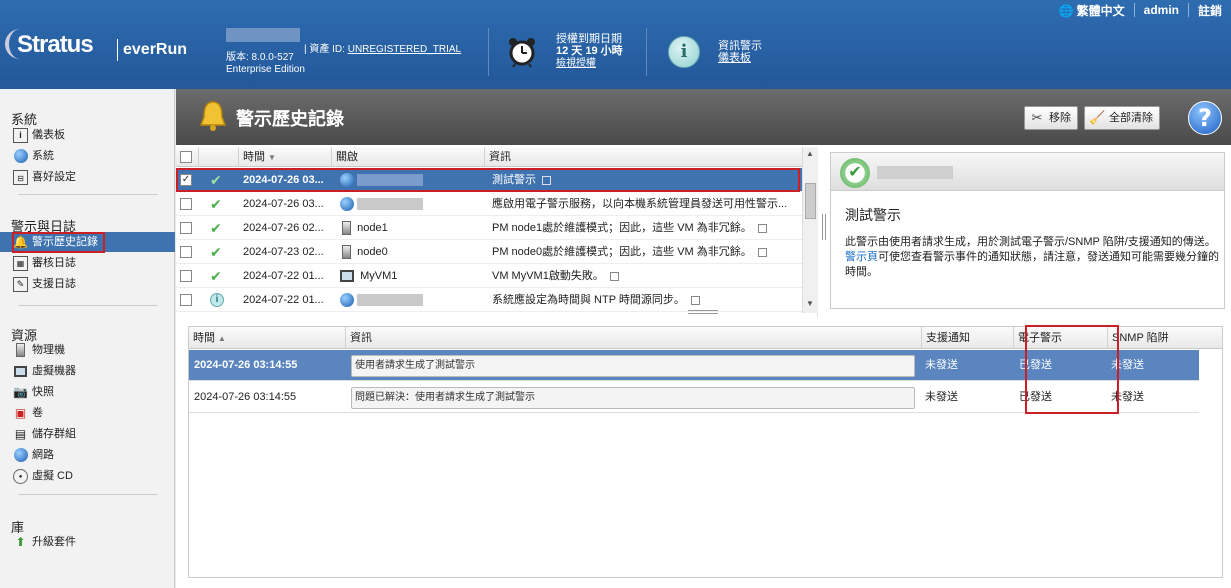  What do you see at coordinates (1072, 369) in the screenshot?
I see `column-annotation-box` at bounding box center [1072, 369].